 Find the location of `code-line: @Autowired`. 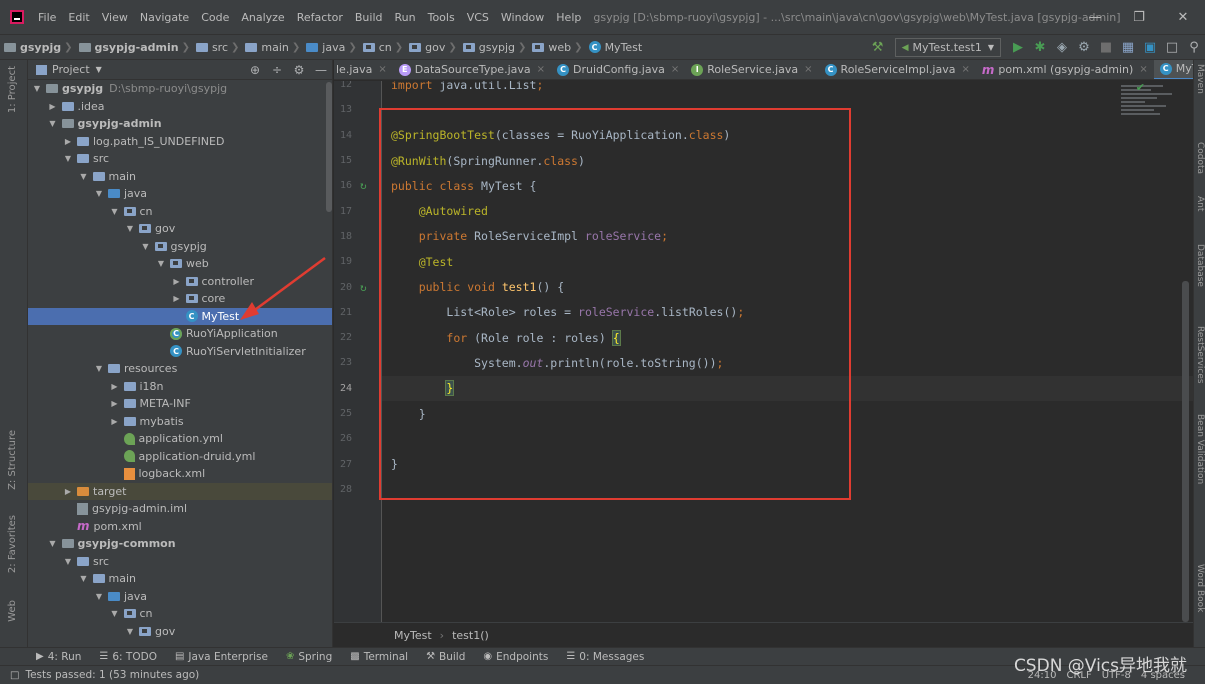

code-line: @Autowired is located at coordinates (787, 211).